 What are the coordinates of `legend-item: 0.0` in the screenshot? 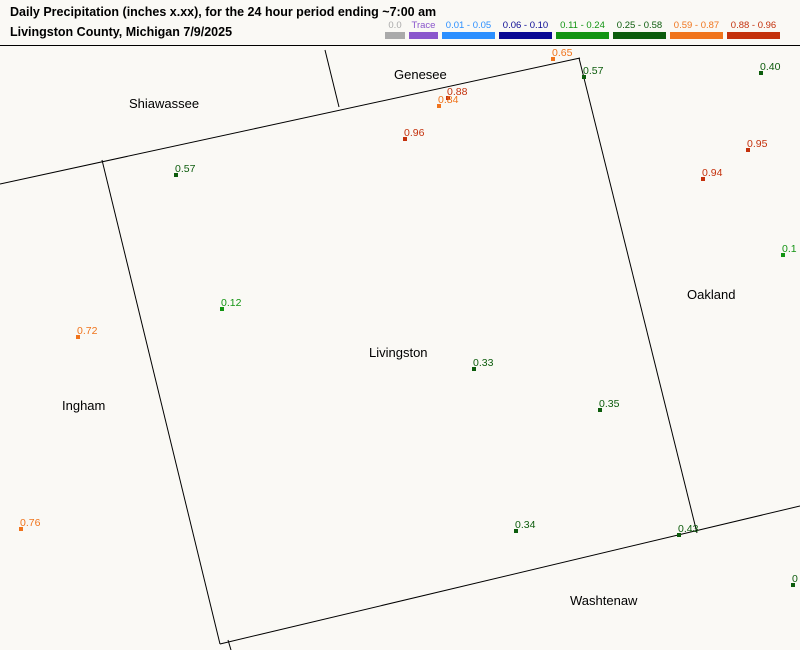 It's located at (395, 29).